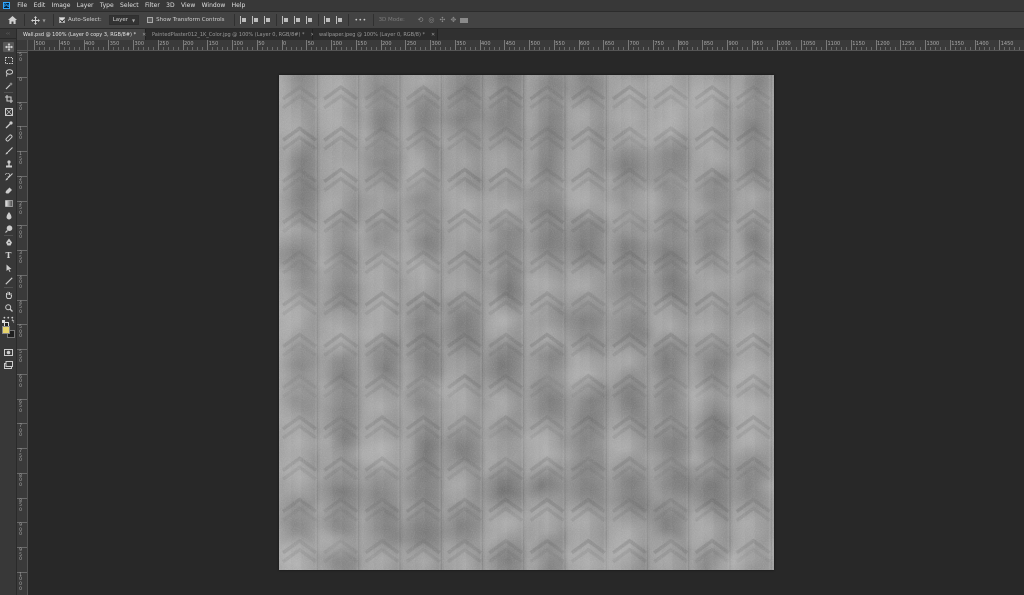  I want to click on align-vertical-centers-icon, so click(297, 20).